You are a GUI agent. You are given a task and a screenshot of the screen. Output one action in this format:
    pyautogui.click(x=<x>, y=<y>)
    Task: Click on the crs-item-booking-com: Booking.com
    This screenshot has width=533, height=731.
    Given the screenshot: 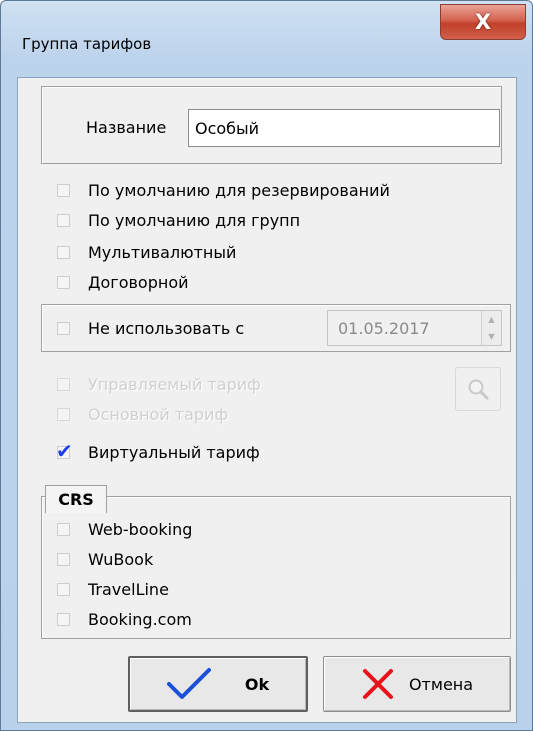 What is the action you would take?
    pyautogui.click(x=124, y=619)
    